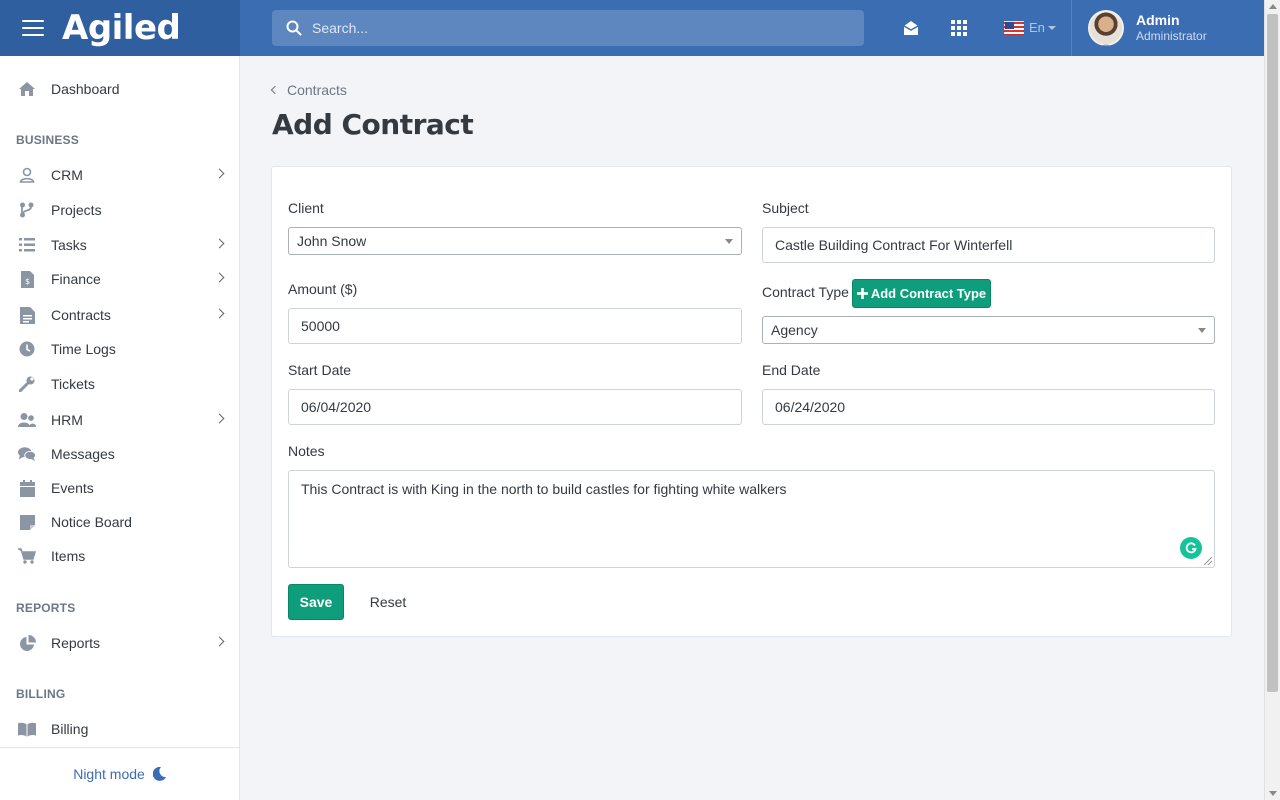 This screenshot has height=800, width=1280. I want to click on sidebar-item-billing: Billing, so click(119, 729).